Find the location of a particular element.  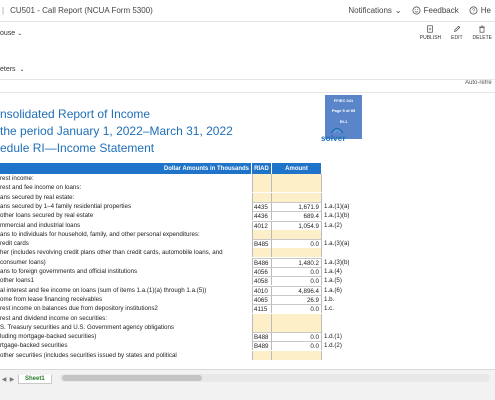

row-description: luding mortgage-backed securities) is located at coordinates (48, 337).